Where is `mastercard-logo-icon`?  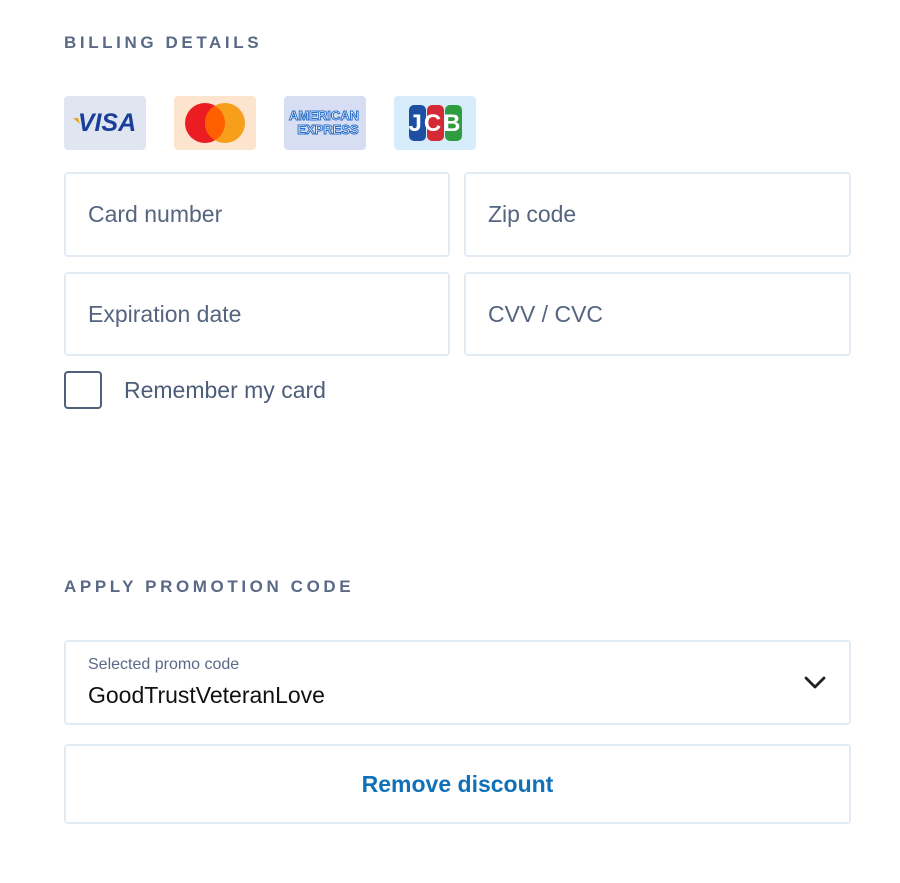
mastercard-logo-icon is located at coordinates (215, 123).